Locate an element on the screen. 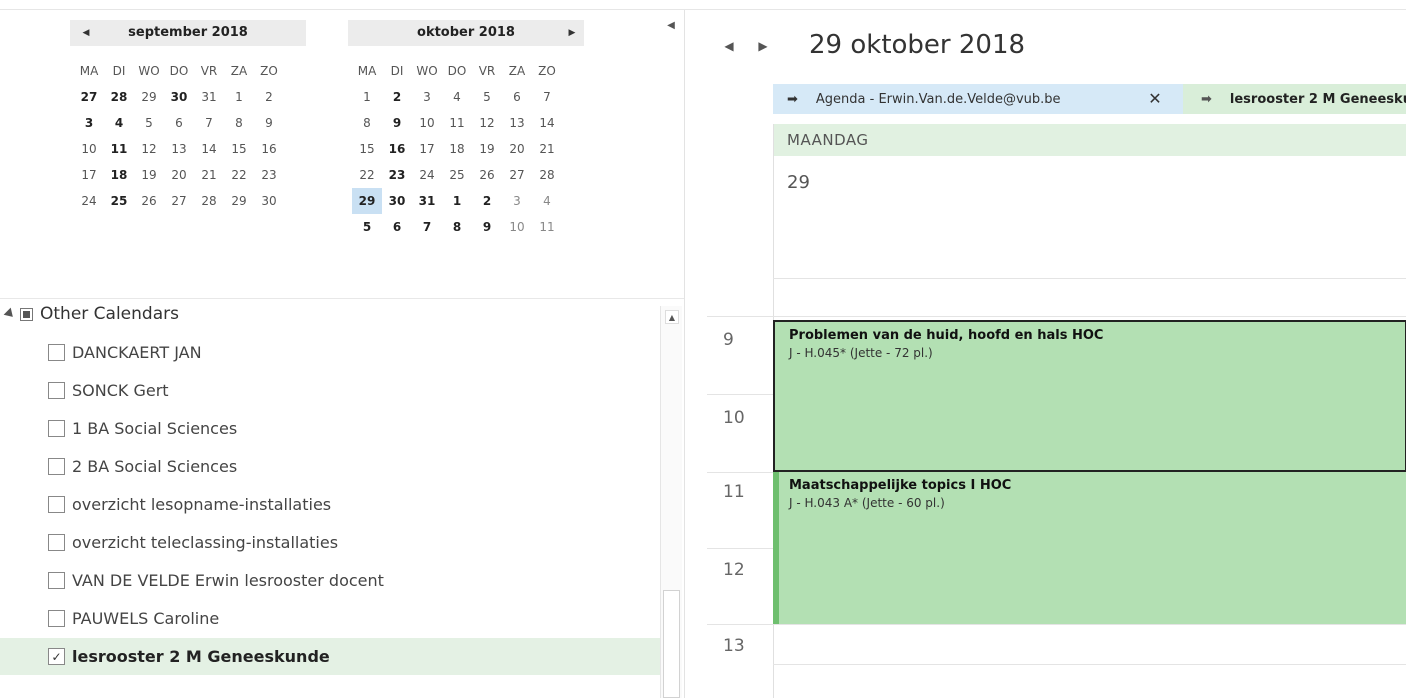 This screenshot has height=698, width=1406. expand-triangle-icon is located at coordinates (10, 314).